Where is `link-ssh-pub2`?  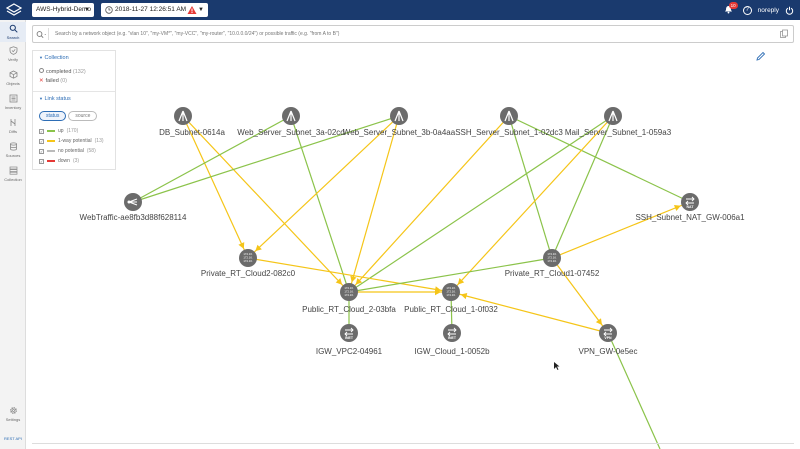 link-ssh-pub2 is located at coordinates (429, 204).